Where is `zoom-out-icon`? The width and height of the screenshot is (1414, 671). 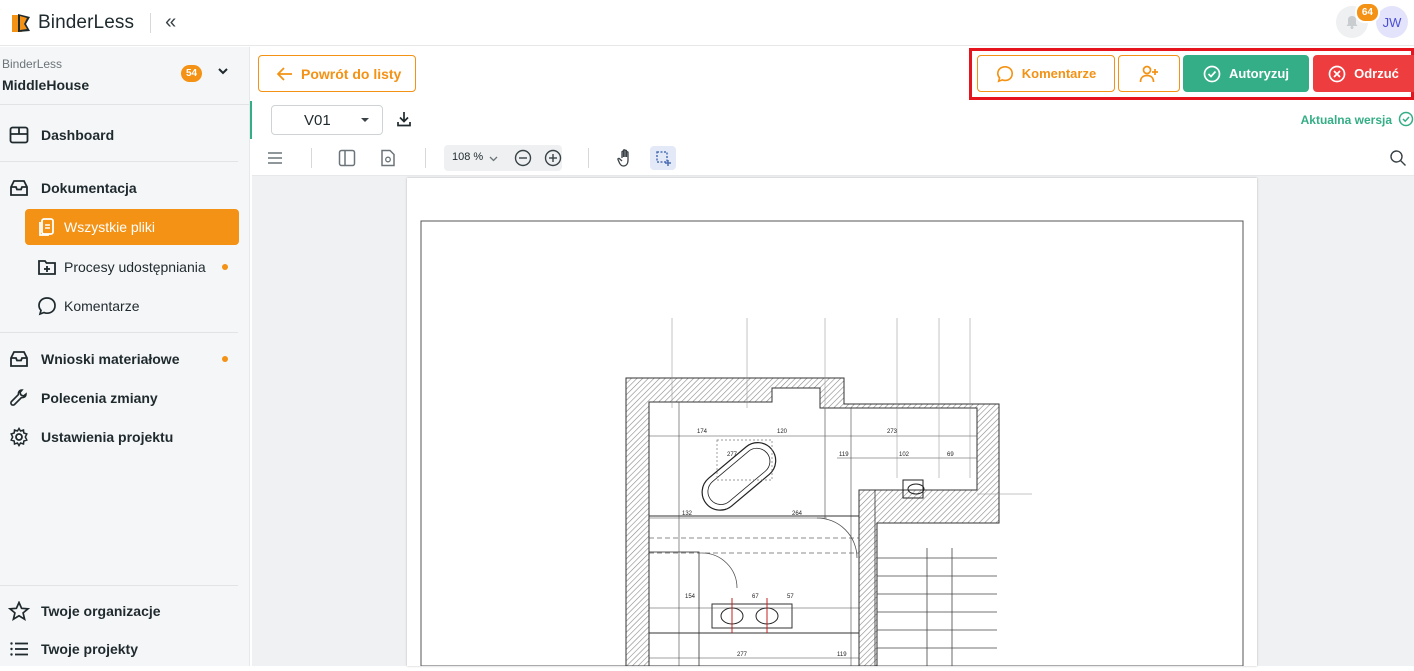
zoom-out-icon is located at coordinates (523, 158).